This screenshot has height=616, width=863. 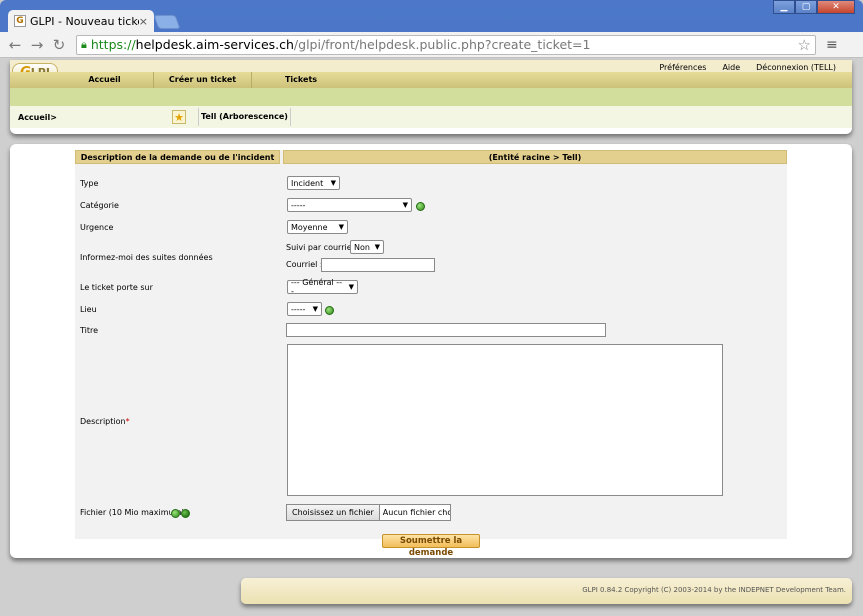 I want to click on favorite-star-icon: ★, so click(x=179, y=117).